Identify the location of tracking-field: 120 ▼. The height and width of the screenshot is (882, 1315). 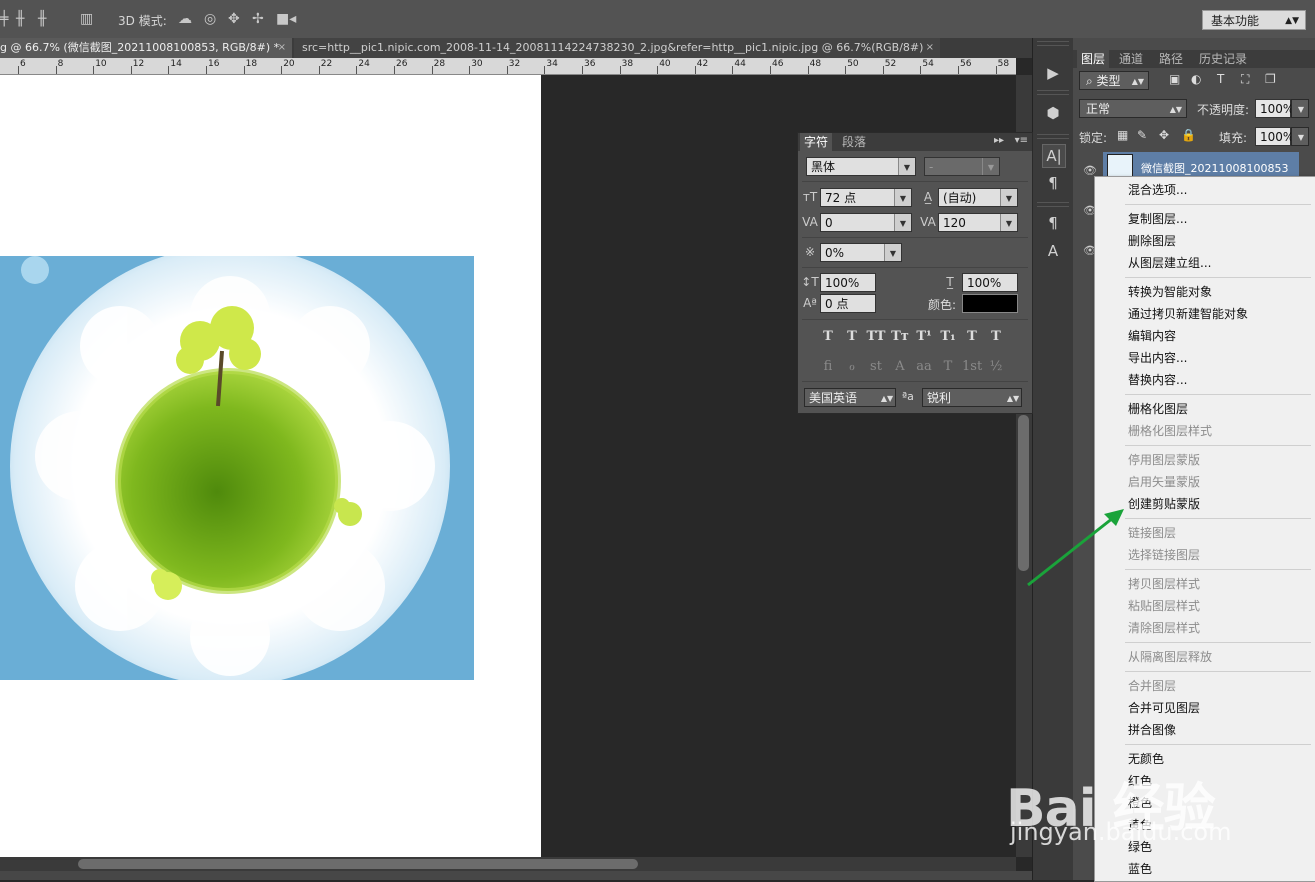
(978, 222).